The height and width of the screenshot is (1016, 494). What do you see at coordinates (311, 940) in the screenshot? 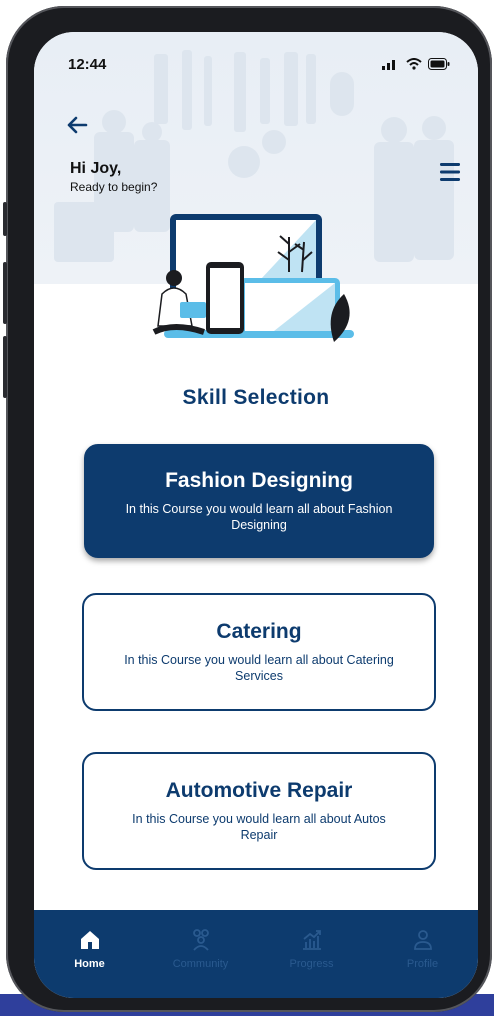
I see `progress-icon` at bounding box center [311, 940].